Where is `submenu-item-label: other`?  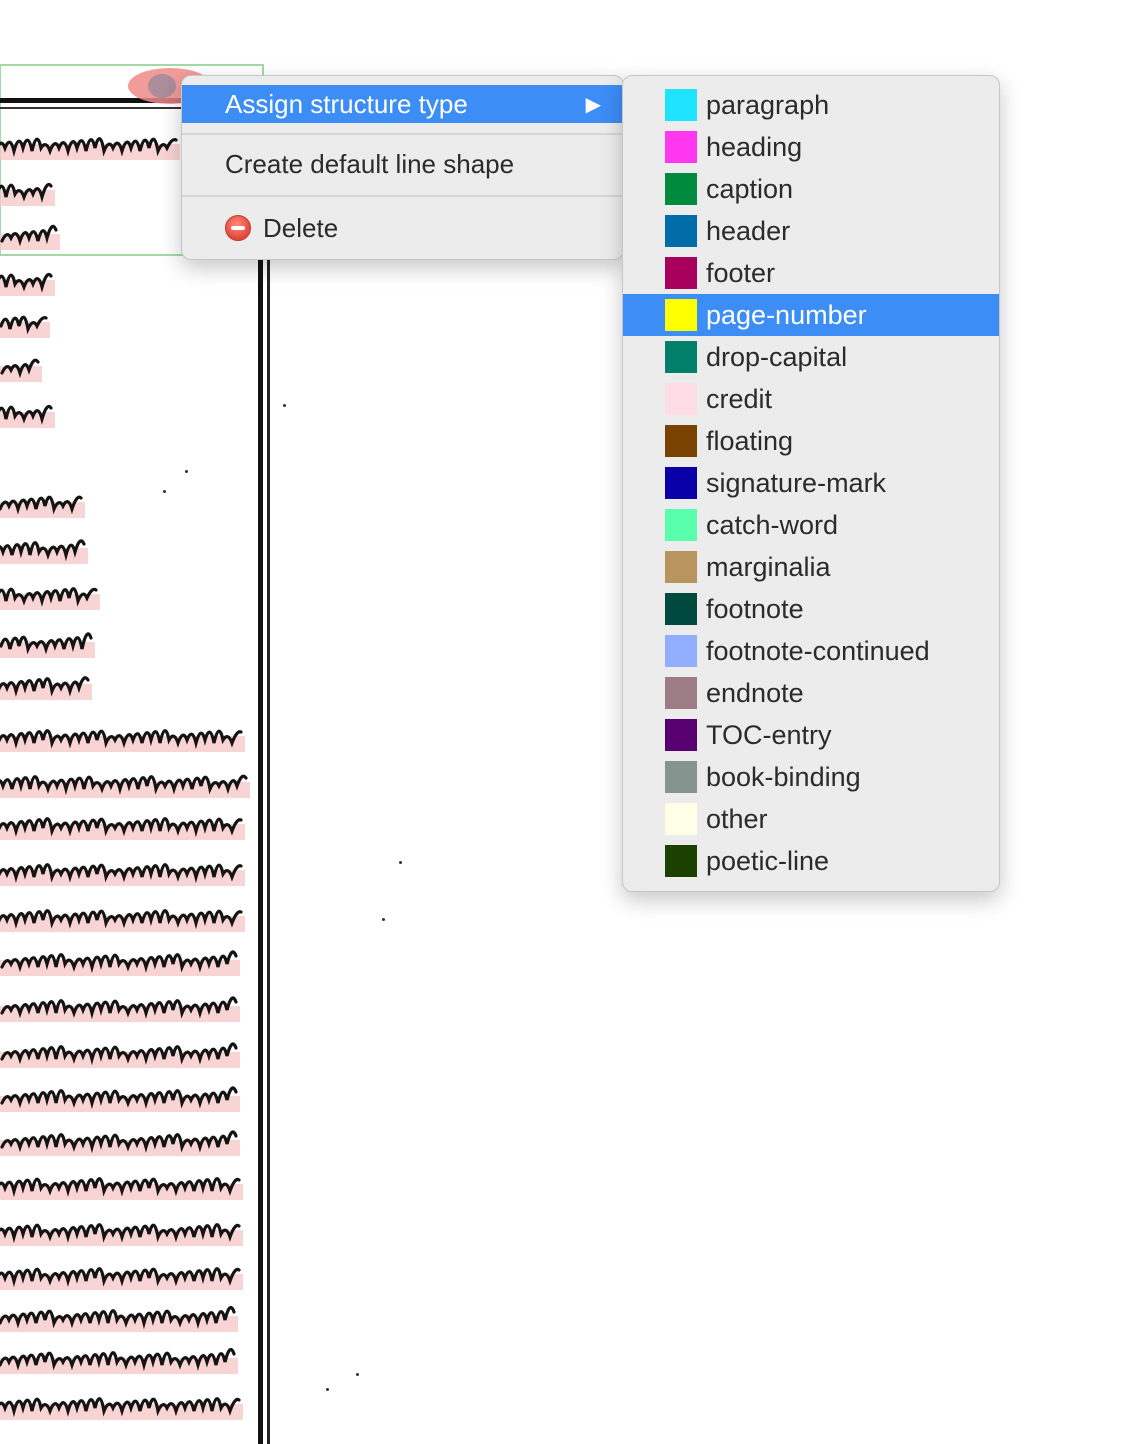
submenu-item-label: other is located at coordinates (737, 818).